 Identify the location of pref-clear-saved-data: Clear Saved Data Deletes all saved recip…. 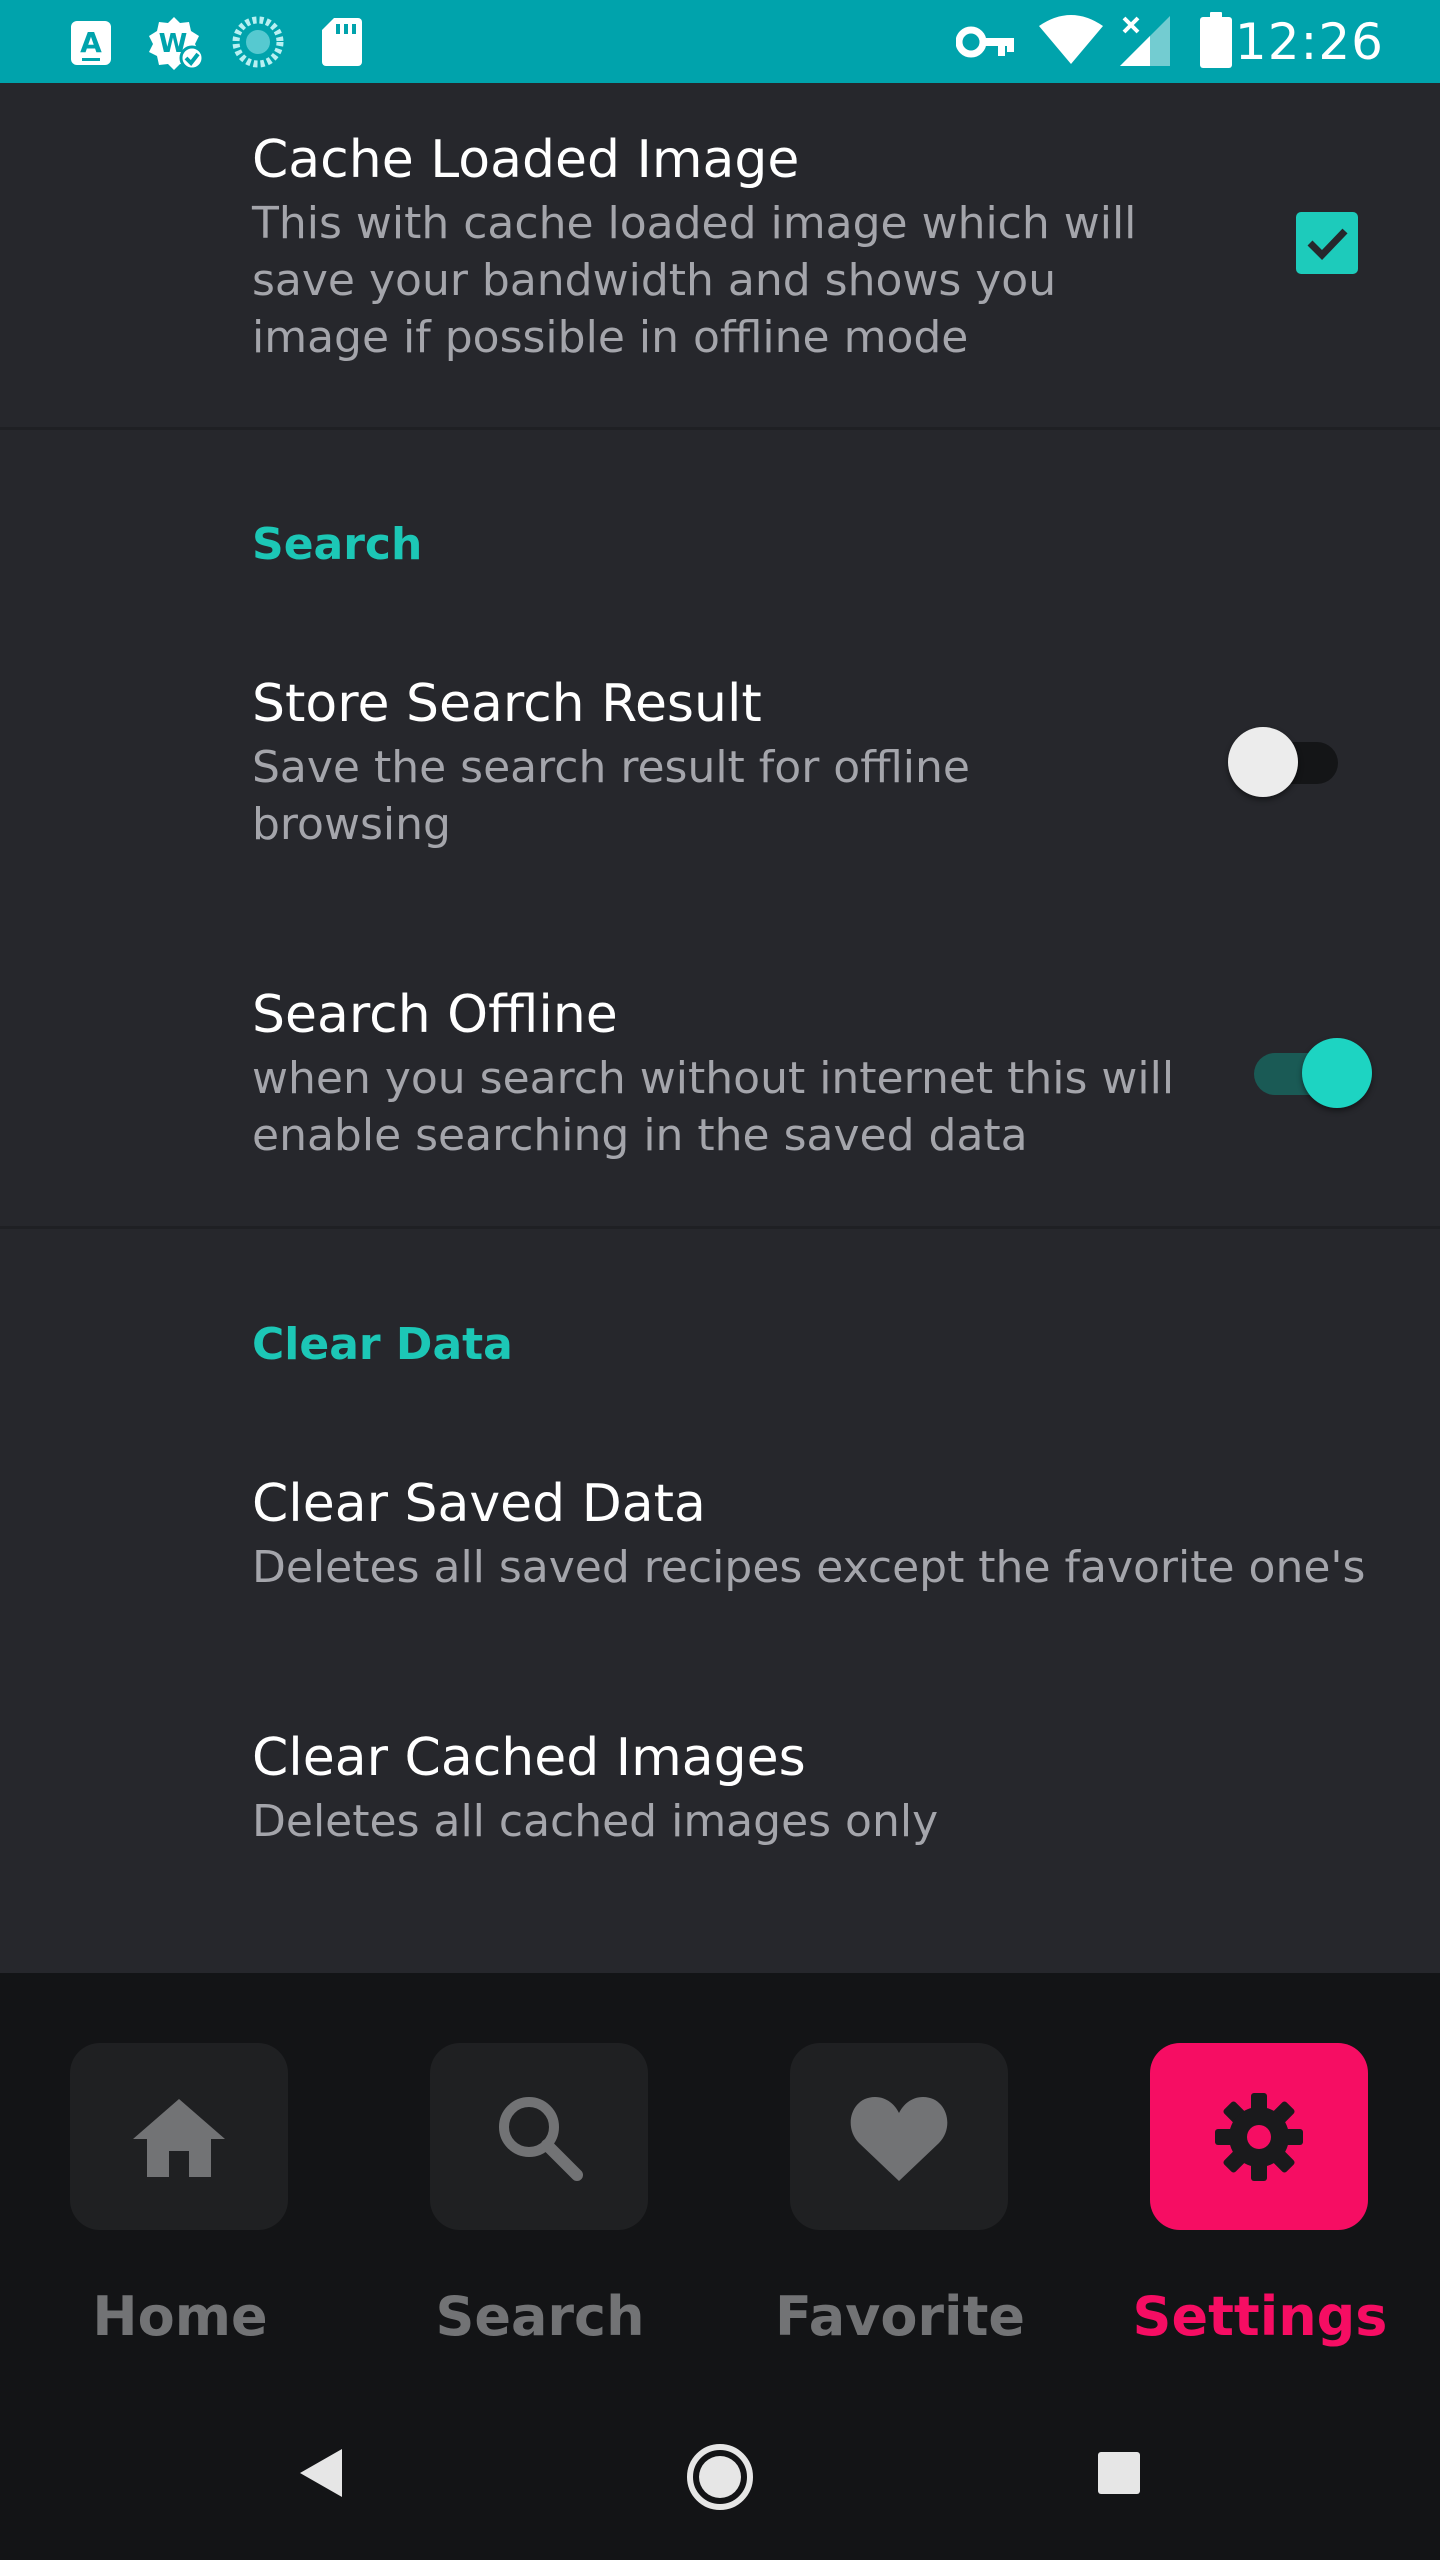
(827, 1548).